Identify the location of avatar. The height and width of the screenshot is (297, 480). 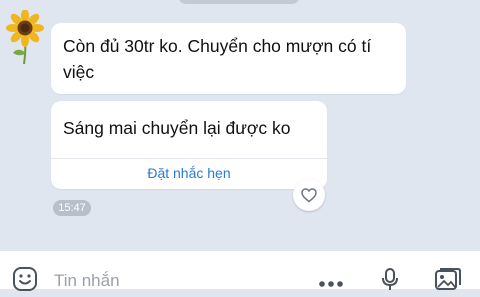
(25, 37).